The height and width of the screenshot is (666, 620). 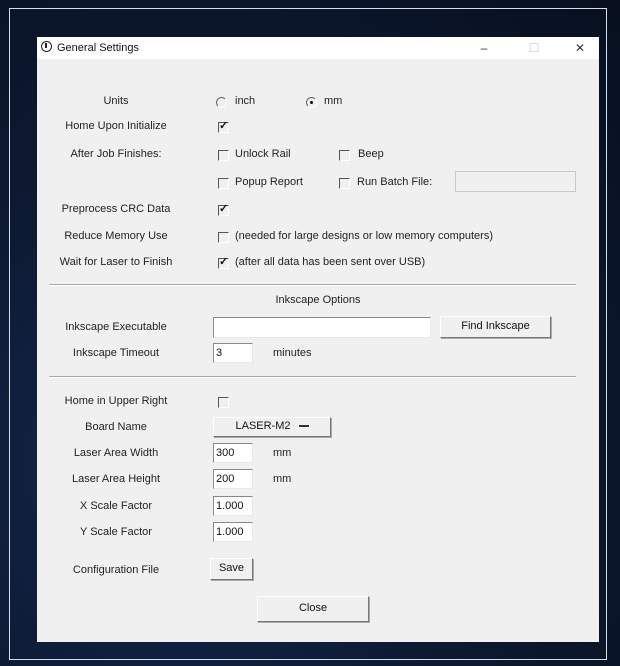 What do you see at coordinates (116, 209) in the screenshot?
I see `preprocess-crc-label: Preprocess CRC Data` at bounding box center [116, 209].